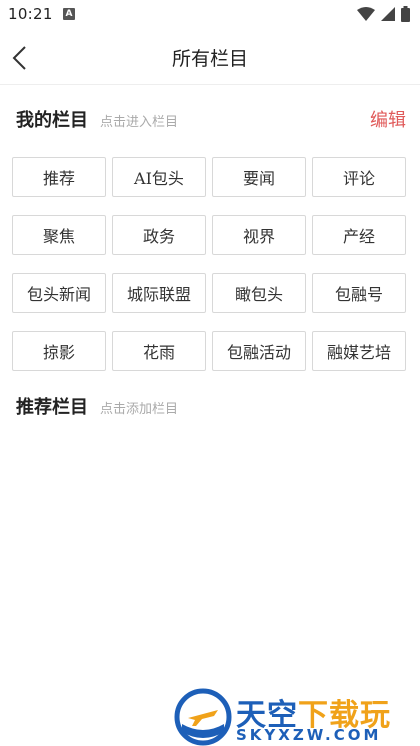 The height and width of the screenshot is (746, 420). I want to click on status-time: 10:21, so click(30, 14).